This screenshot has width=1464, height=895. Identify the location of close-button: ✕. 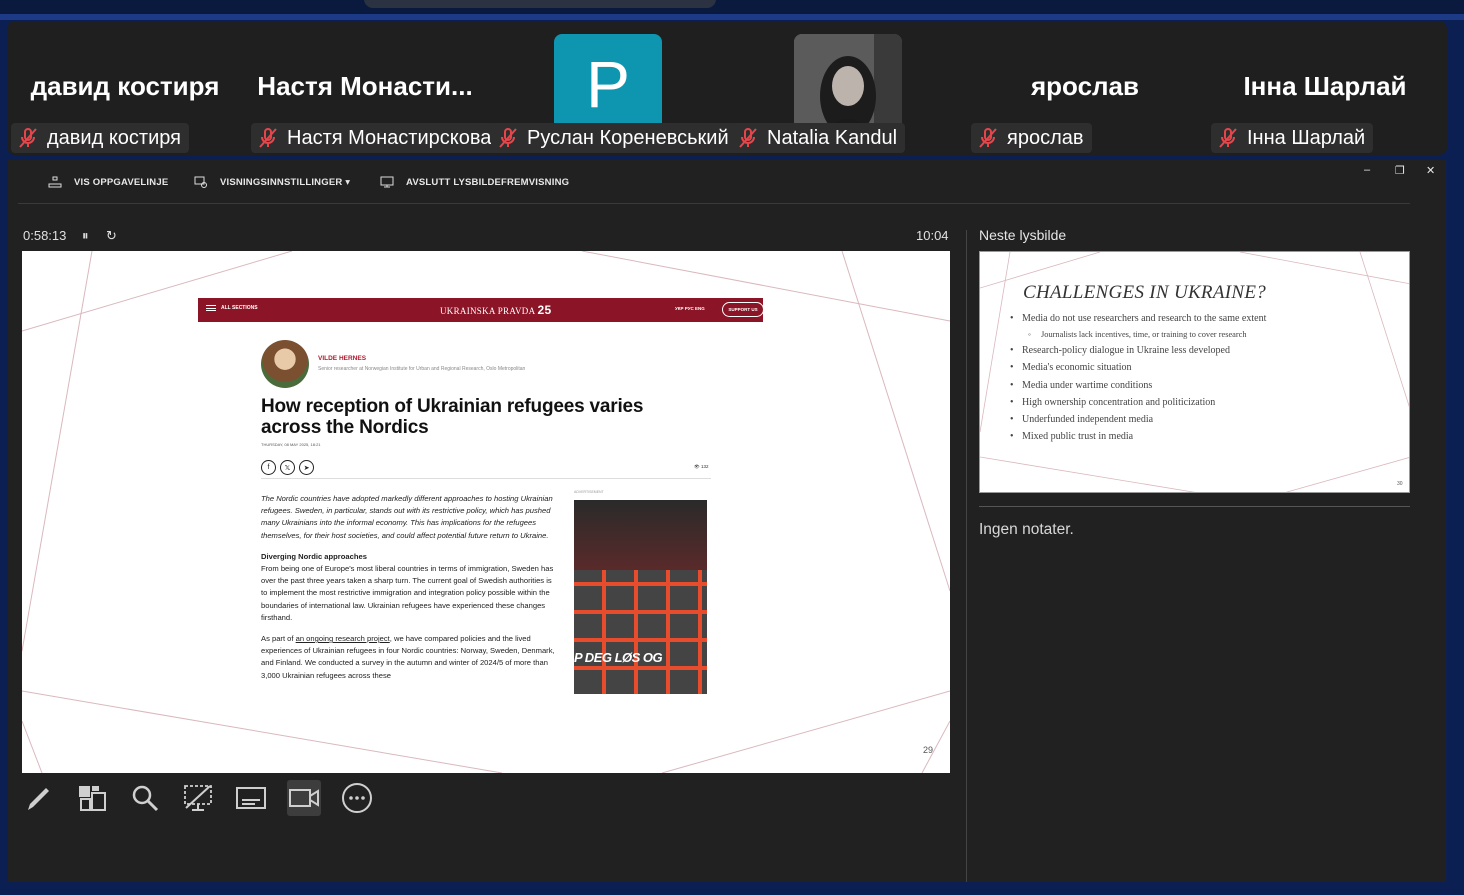
(1430, 170).